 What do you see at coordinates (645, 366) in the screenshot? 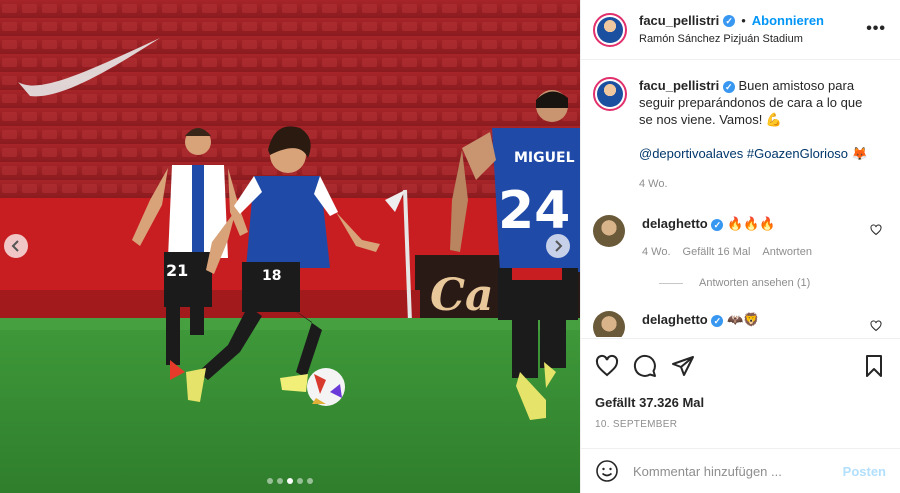
I see `comment-bubble-icon` at bounding box center [645, 366].